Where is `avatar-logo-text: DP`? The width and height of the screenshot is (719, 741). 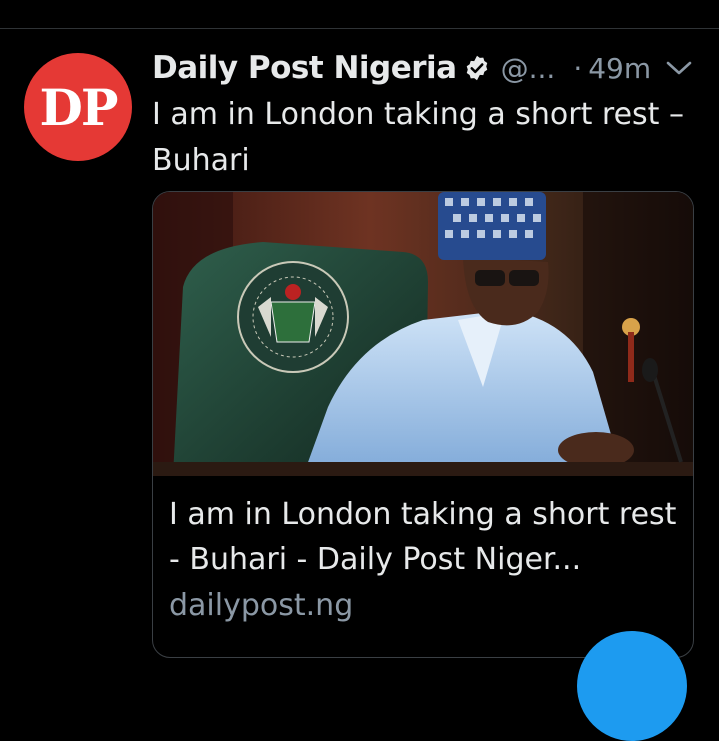 avatar-logo-text: DP is located at coordinates (79, 107).